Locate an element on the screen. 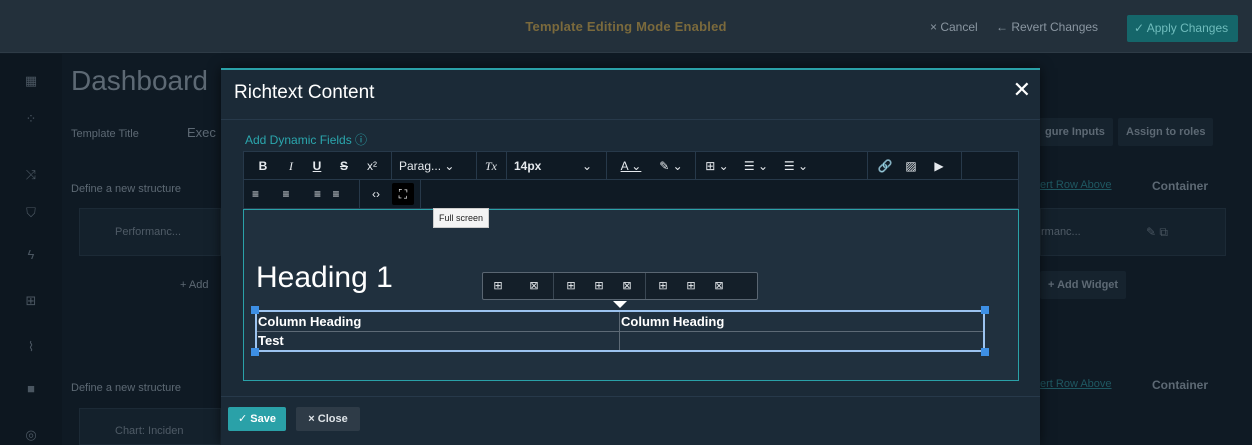  table-properties-icon: ⊞ is located at coordinates (498, 286).